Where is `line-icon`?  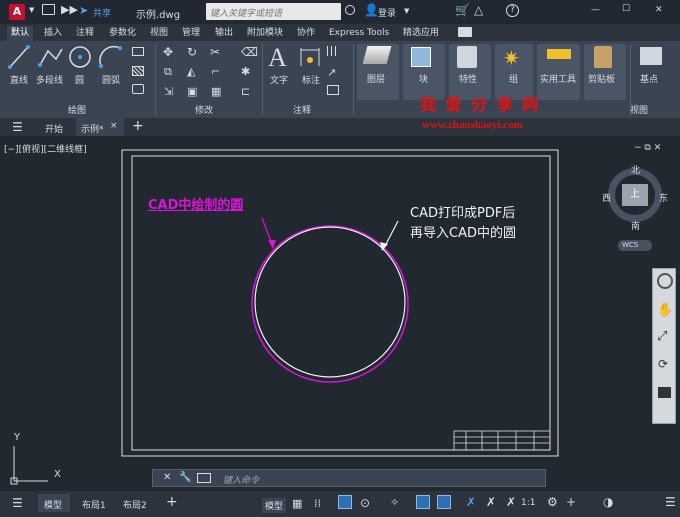
line-icon is located at coordinates (19, 57).